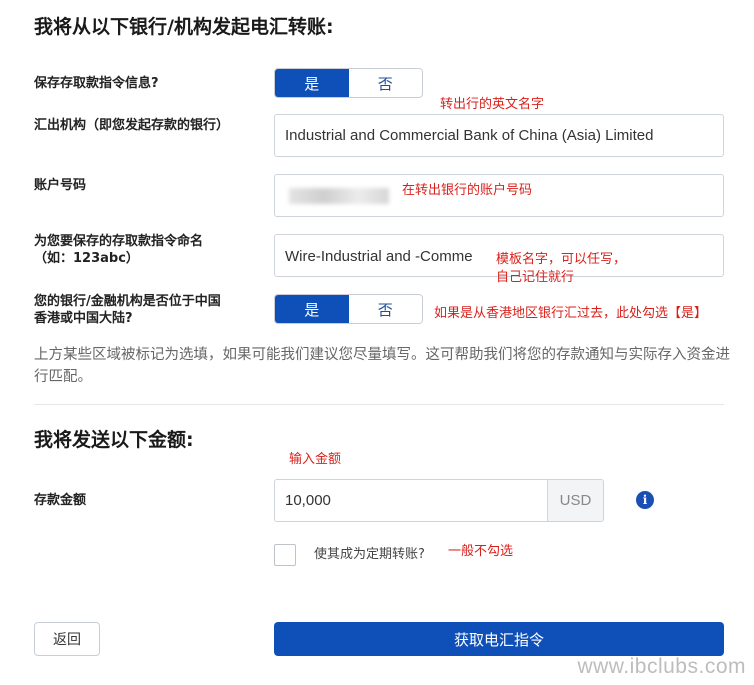 The image size is (754, 685). I want to click on redacted-account-number, so click(339, 195).